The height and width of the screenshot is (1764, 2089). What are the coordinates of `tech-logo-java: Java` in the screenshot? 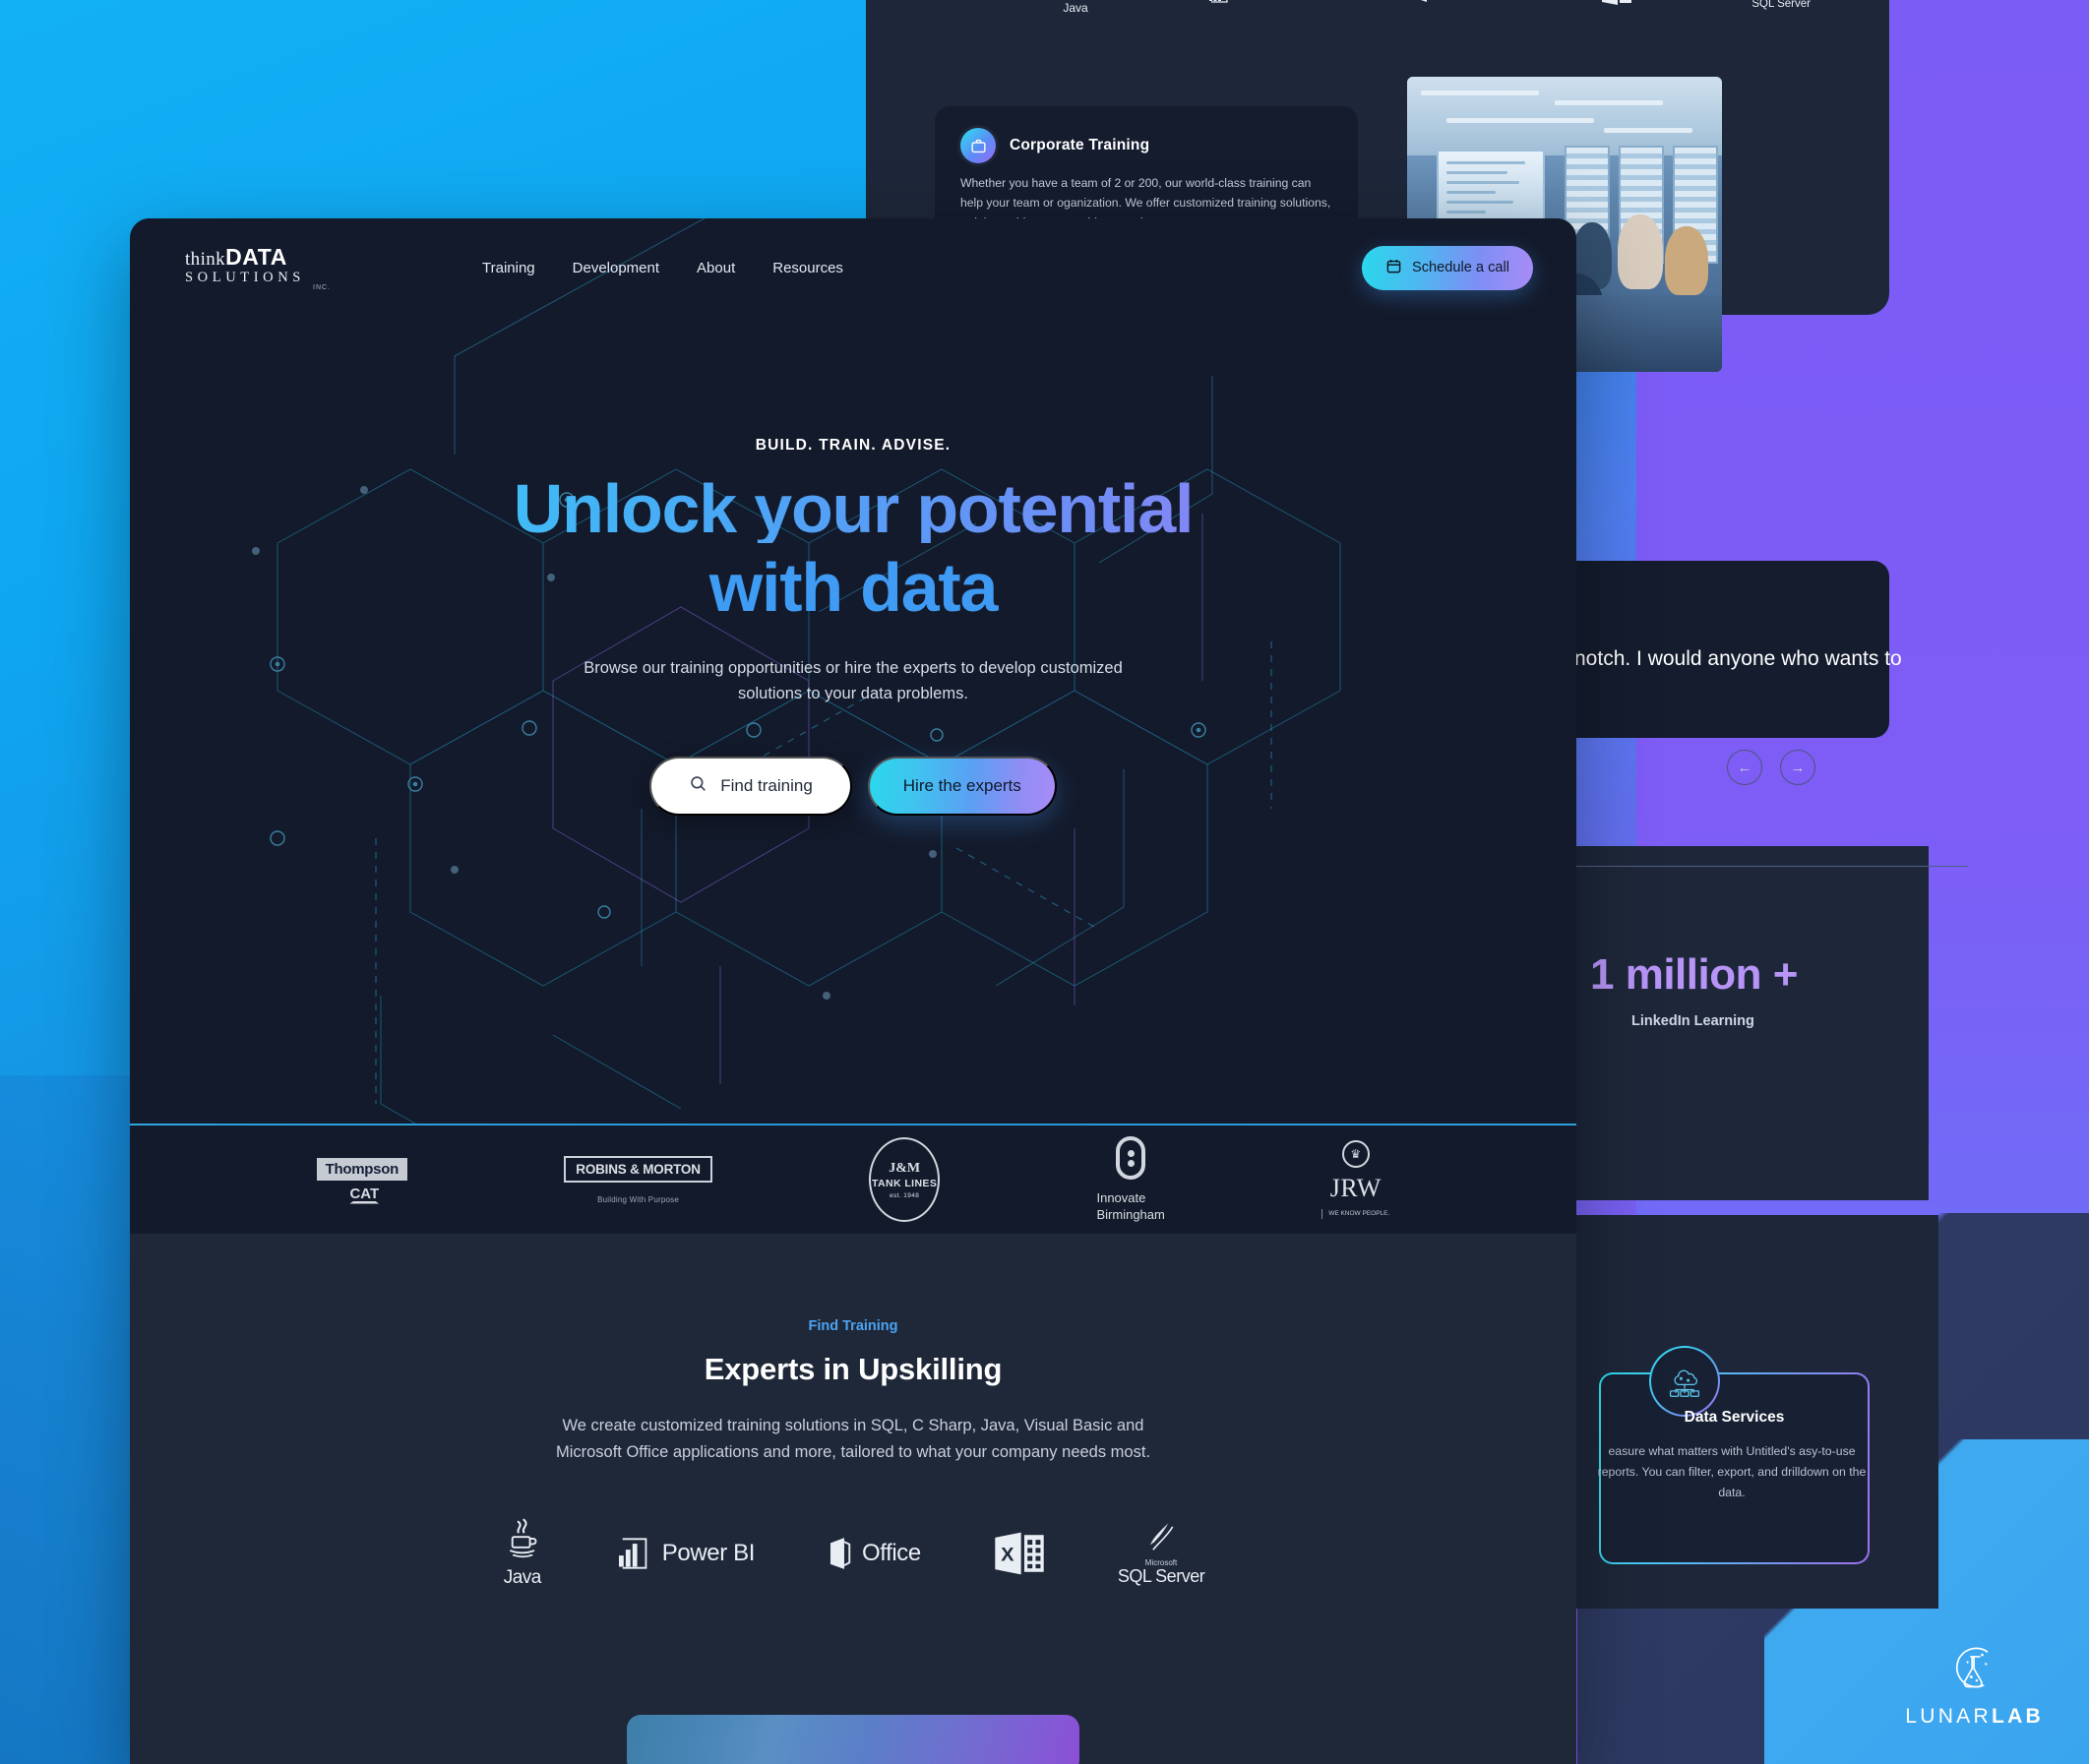 It's located at (522, 1553).